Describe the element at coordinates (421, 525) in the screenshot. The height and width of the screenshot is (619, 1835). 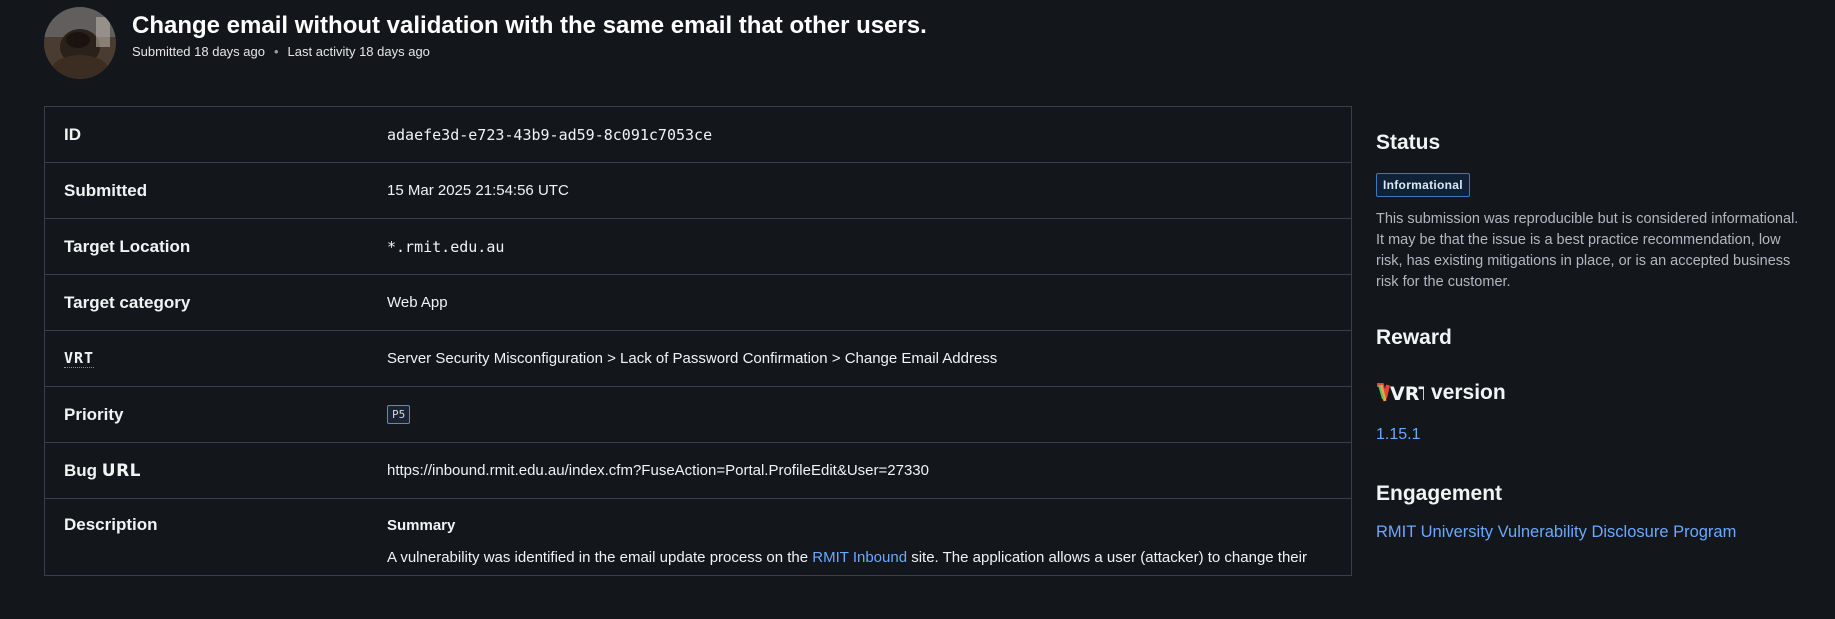
I see `summary-heading: Summary` at that location.